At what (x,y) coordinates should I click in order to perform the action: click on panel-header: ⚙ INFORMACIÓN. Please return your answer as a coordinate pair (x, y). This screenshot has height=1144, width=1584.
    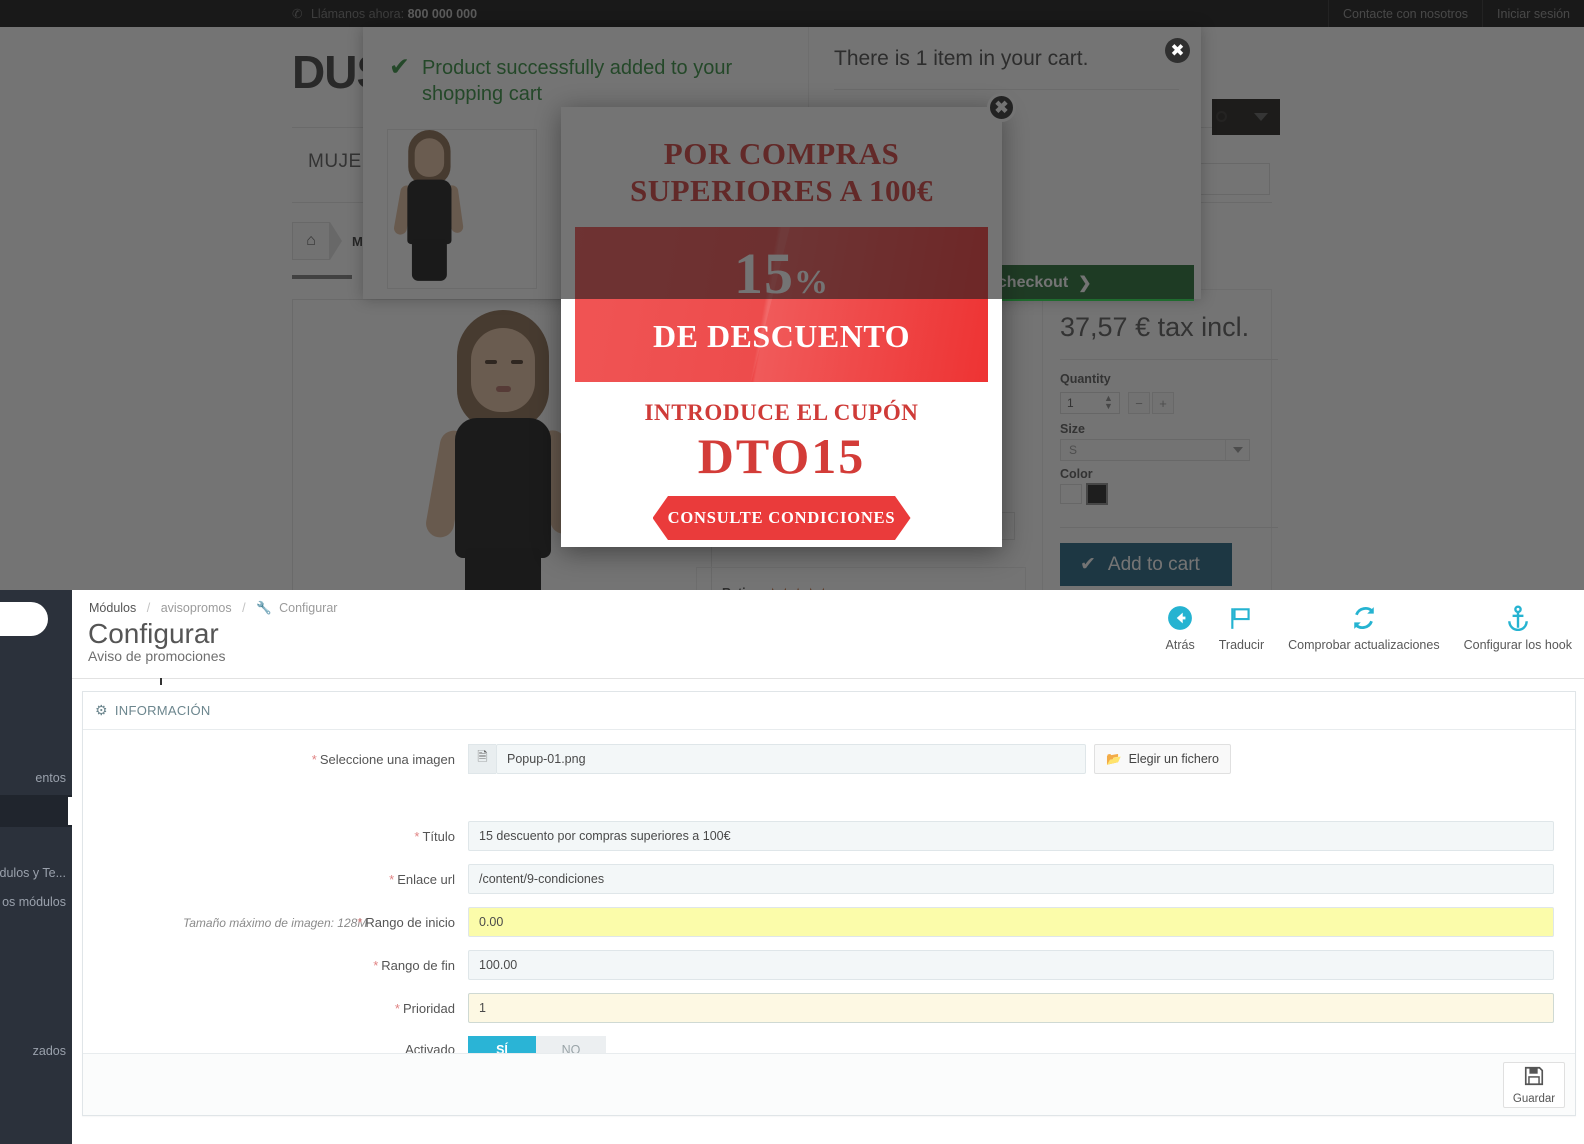
    Looking at the image, I should click on (829, 711).